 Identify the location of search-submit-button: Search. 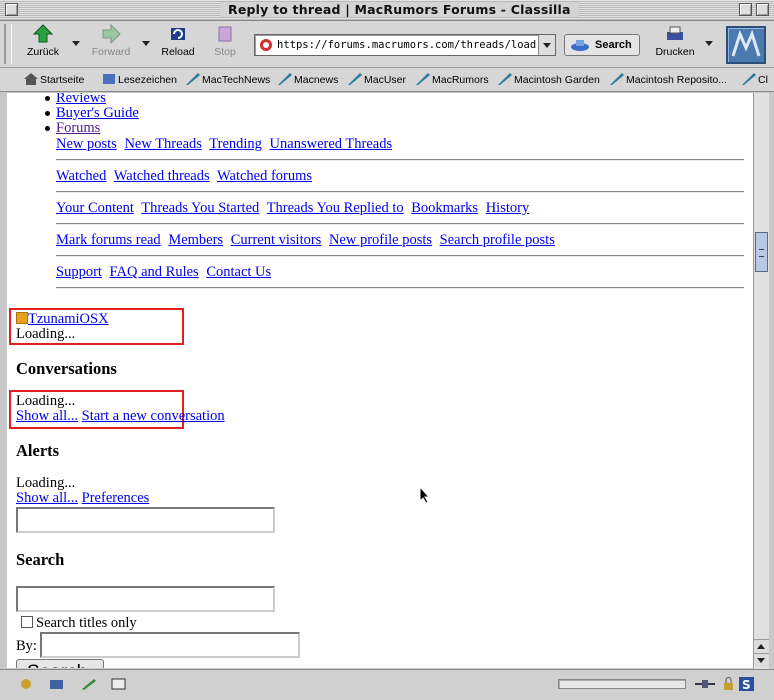
(60, 663).